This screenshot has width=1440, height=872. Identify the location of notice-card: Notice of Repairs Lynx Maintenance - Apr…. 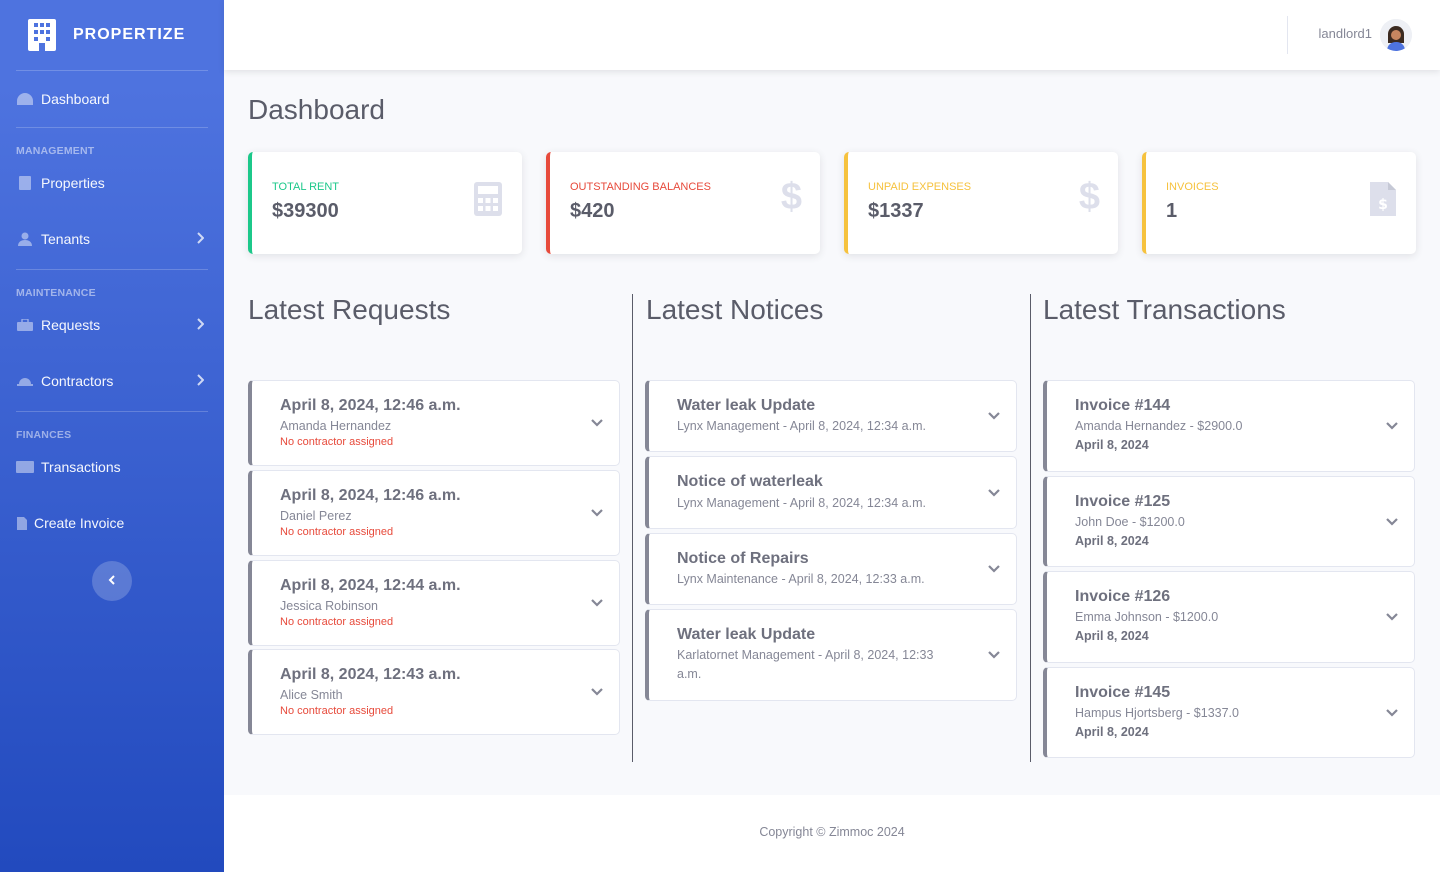
(831, 569).